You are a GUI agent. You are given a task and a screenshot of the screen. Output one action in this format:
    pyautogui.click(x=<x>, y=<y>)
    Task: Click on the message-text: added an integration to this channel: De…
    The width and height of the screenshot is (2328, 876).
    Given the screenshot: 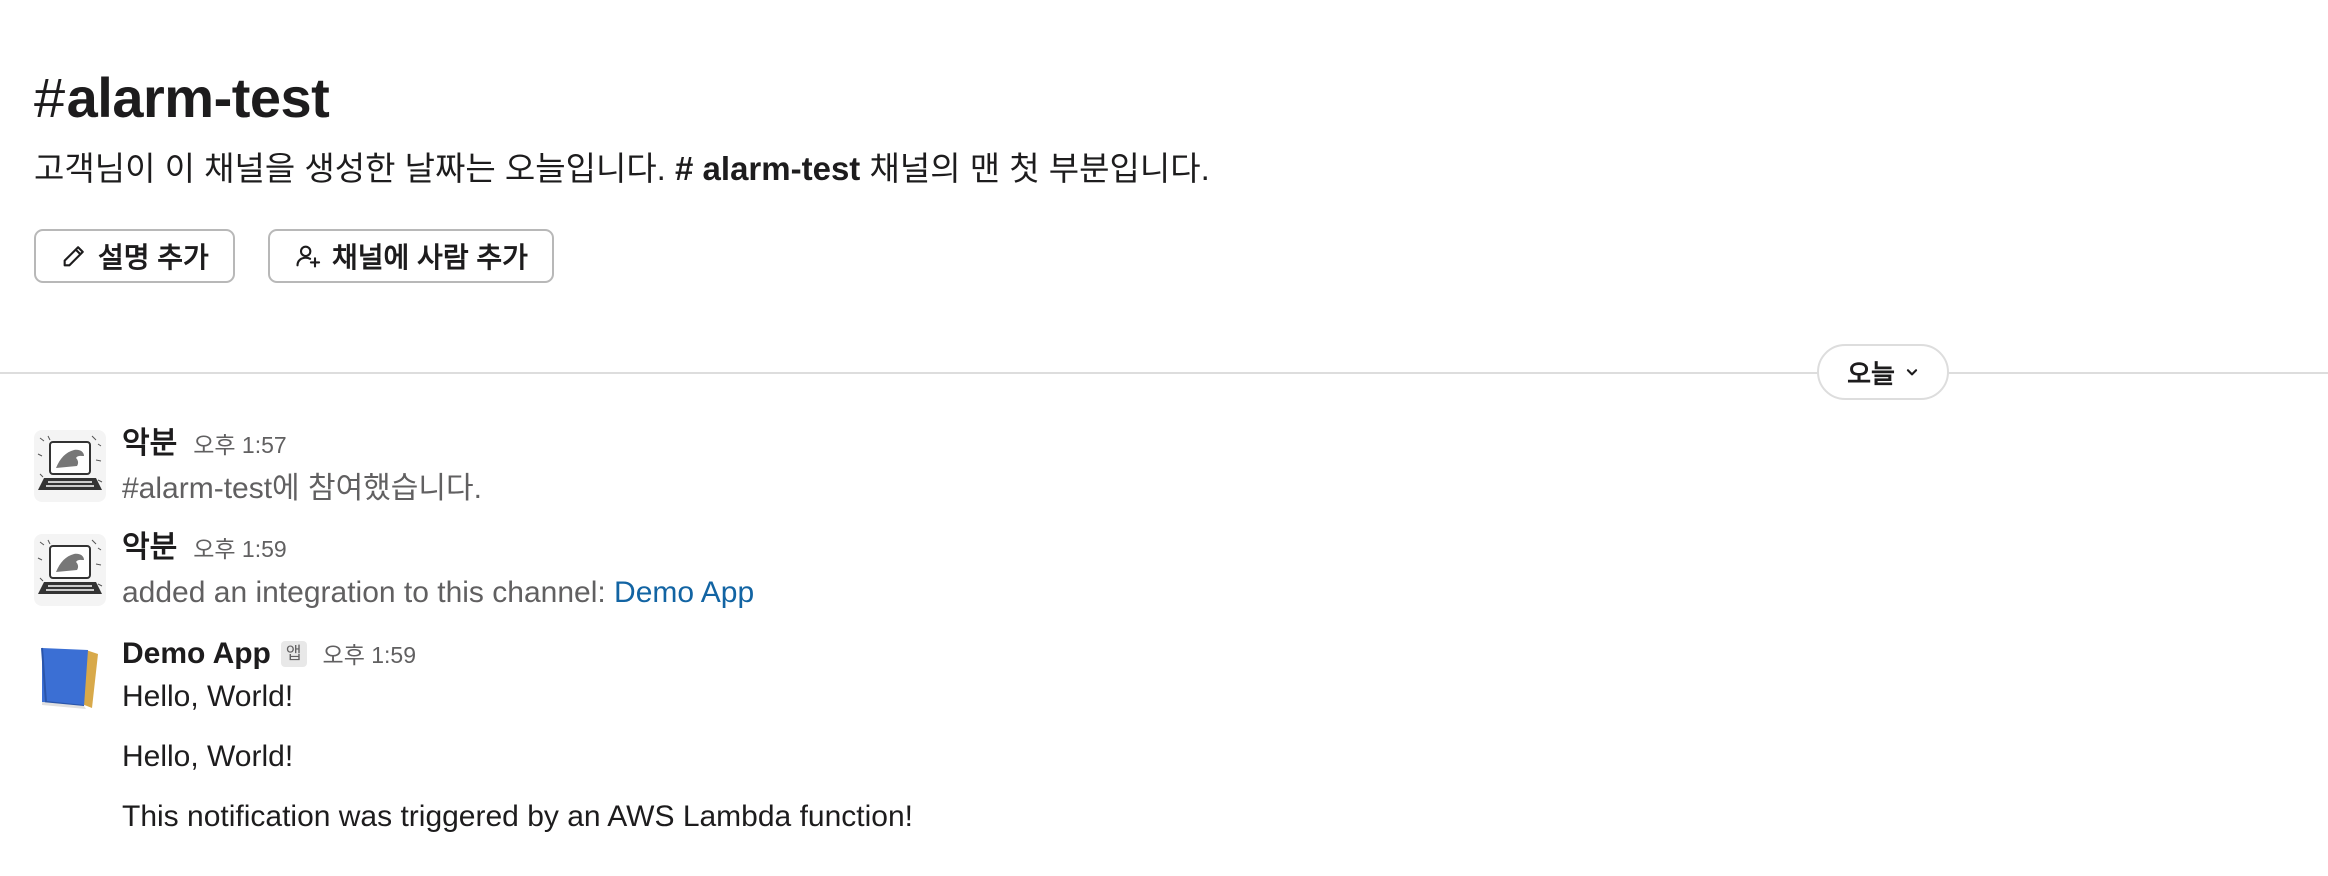 What is the action you would take?
    pyautogui.click(x=438, y=593)
    